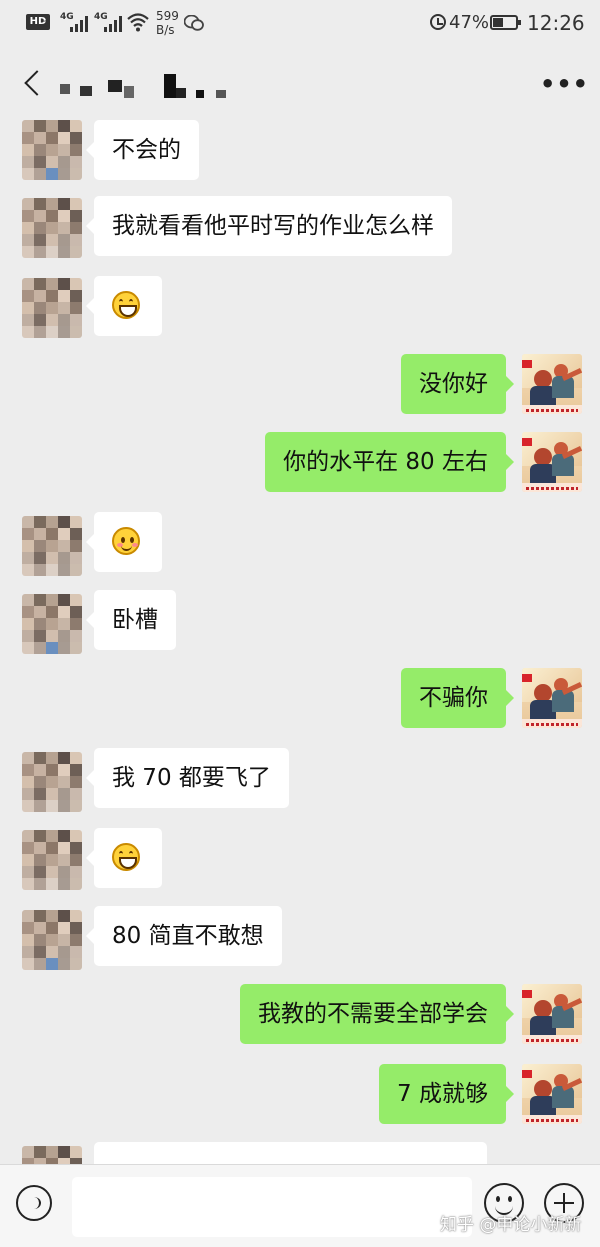 This screenshot has width=600, height=1247. Describe the element at coordinates (300, 83) in the screenshot. I see `chat-header: •••` at that location.